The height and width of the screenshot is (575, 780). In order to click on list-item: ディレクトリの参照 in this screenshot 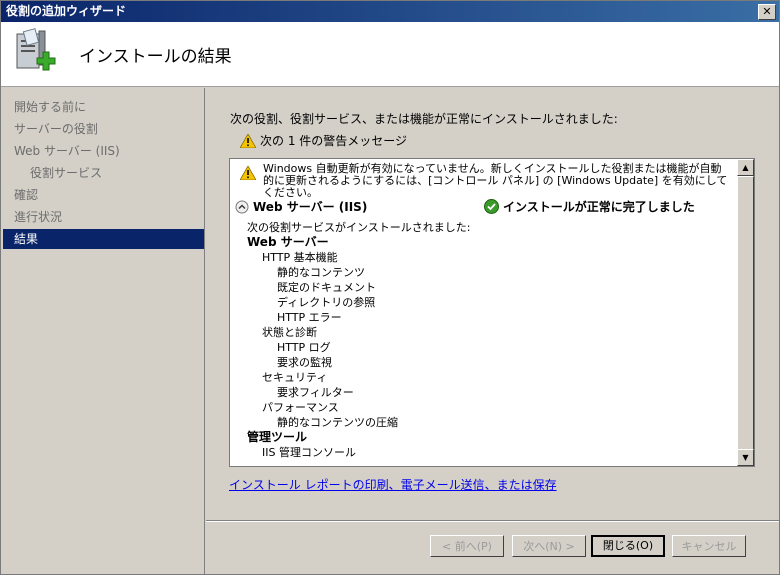, I will do `click(326, 302)`.